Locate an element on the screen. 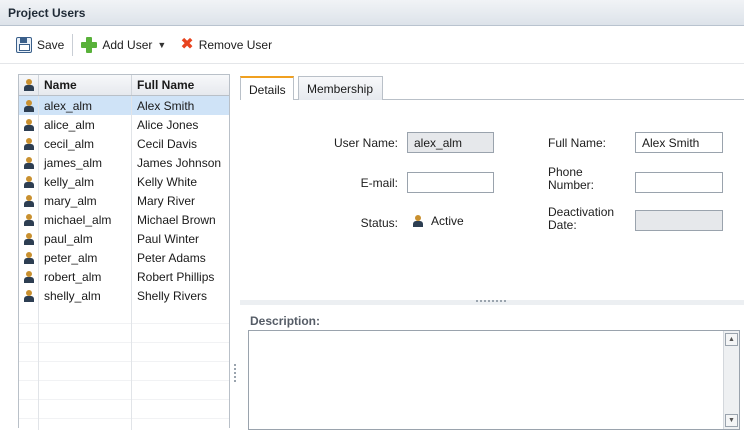  row-name-cell: michael_alm is located at coordinates (85, 219).